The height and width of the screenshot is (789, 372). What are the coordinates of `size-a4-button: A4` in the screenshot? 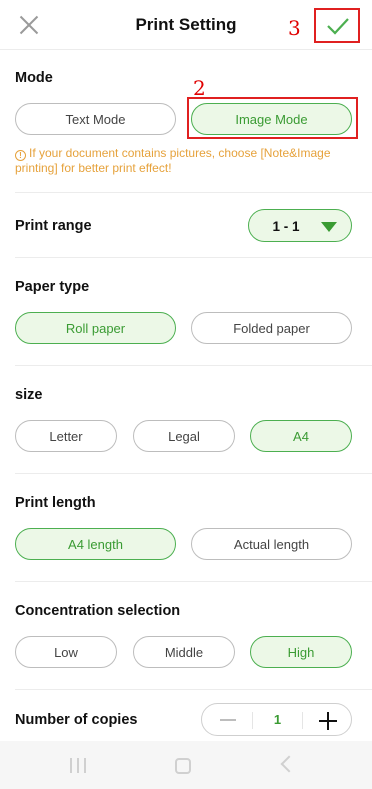 It's located at (301, 436).